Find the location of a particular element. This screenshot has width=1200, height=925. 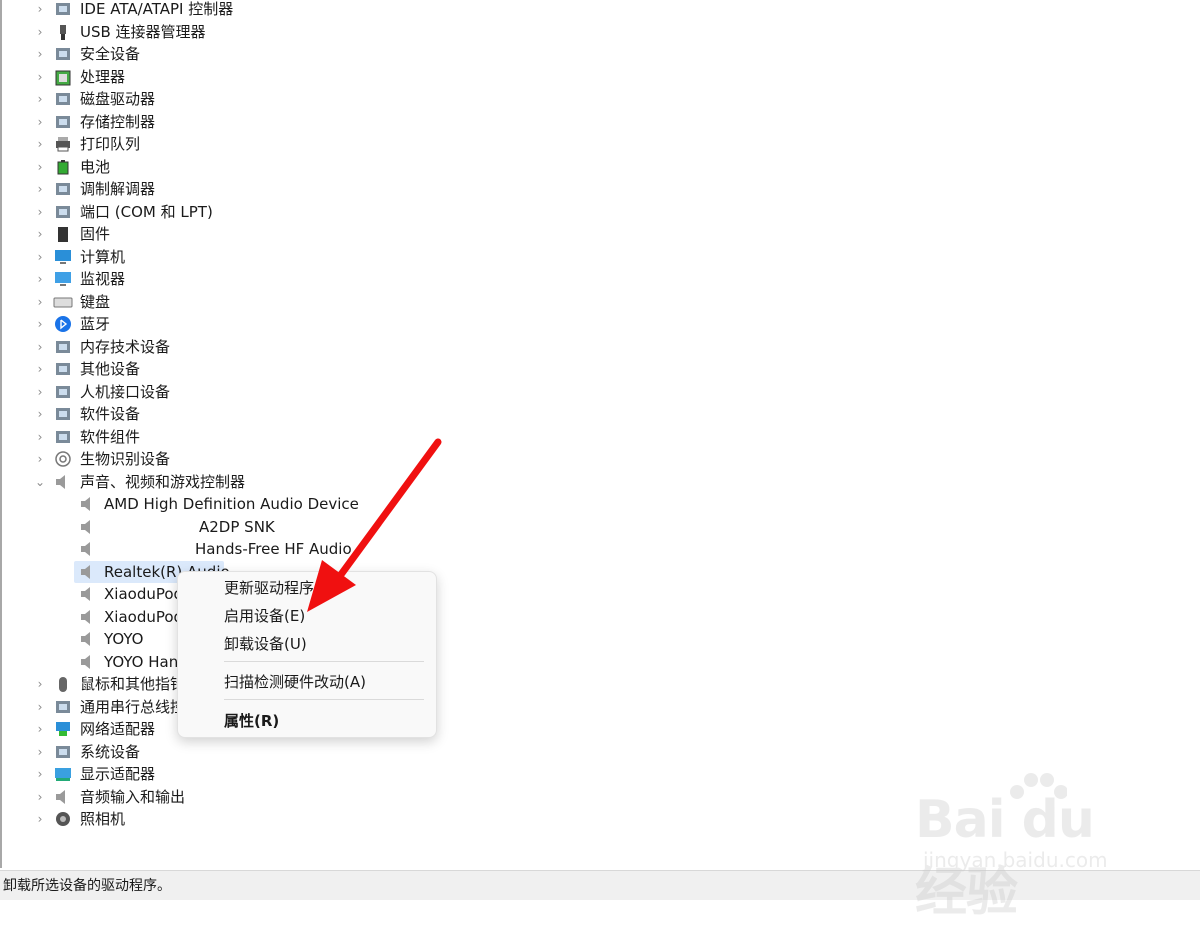

tree-category: › 其他设备 is located at coordinates (300, 369).